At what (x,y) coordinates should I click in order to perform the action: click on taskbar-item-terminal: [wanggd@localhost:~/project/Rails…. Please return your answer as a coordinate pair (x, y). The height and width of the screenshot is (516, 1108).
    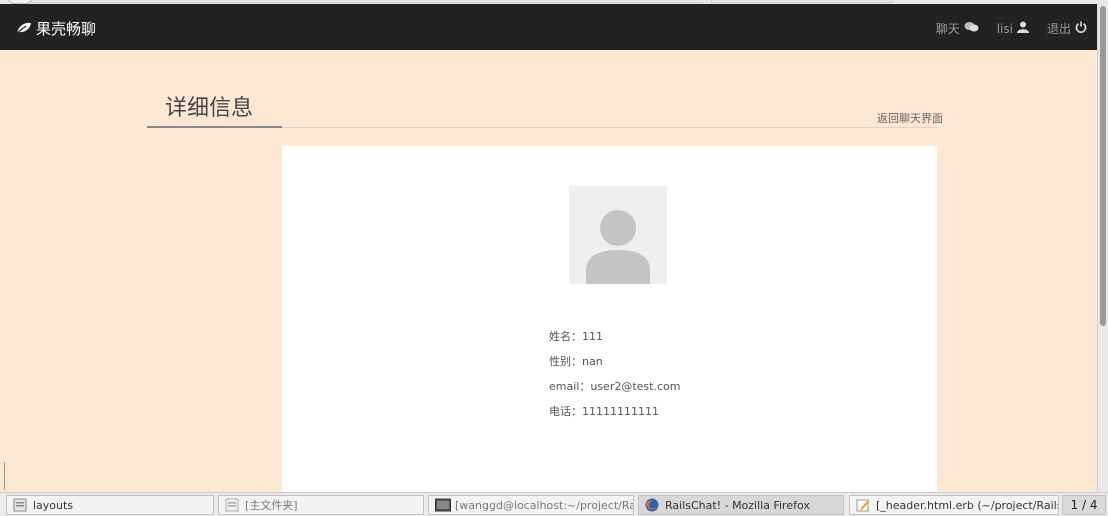
    Looking at the image, I should click on (531, 505).